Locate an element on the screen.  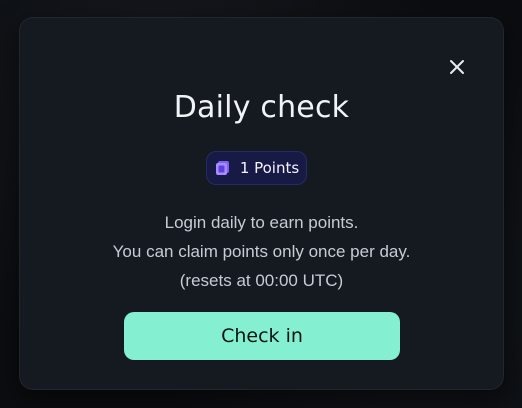
close-button is located at coordinates (457, 67).